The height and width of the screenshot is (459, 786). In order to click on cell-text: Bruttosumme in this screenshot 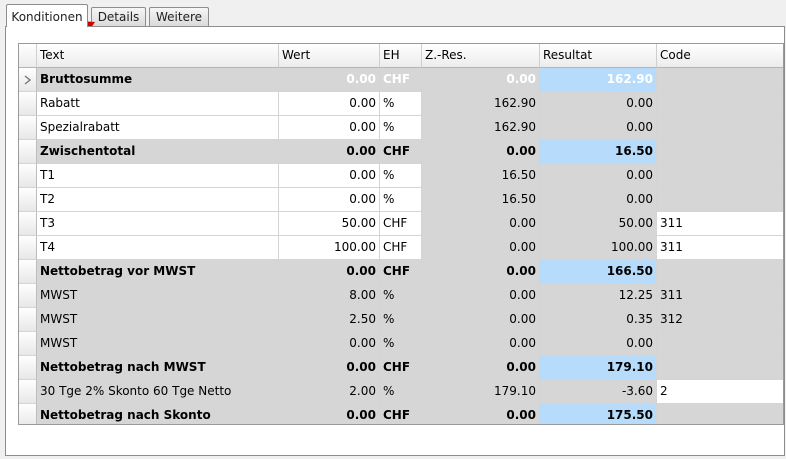, I will do `click(158, 80)`.